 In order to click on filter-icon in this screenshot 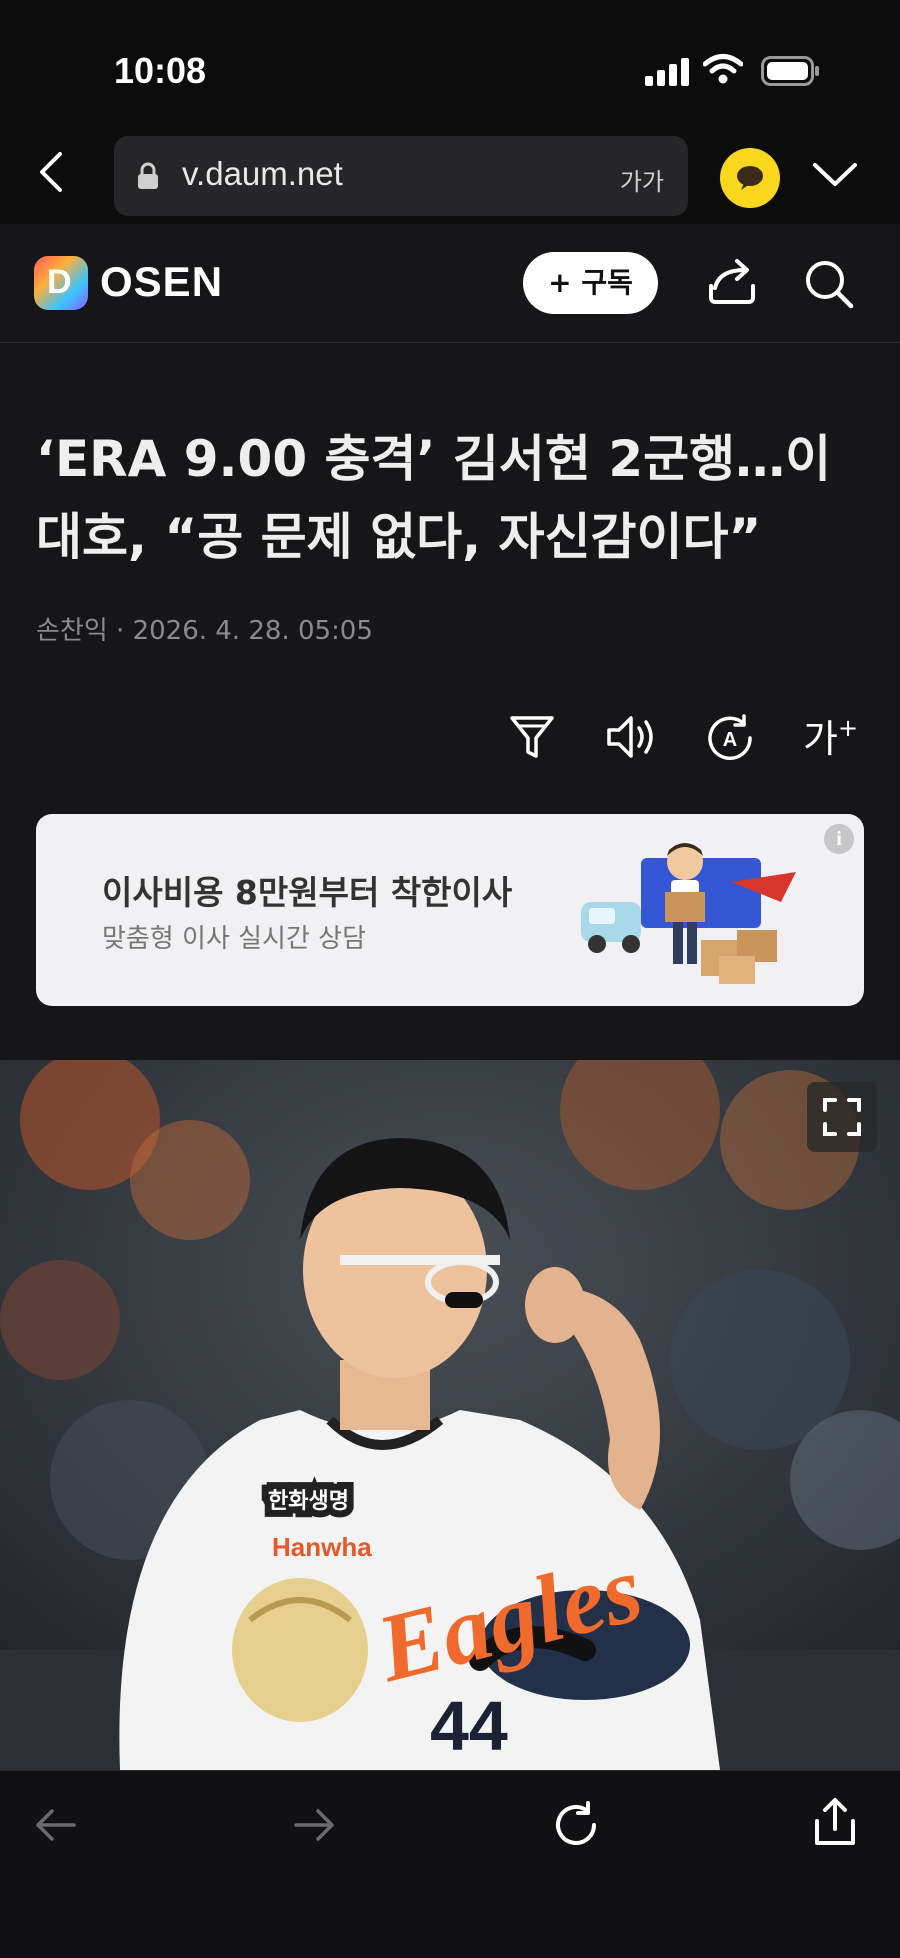, I will do `click(532, 737)`.